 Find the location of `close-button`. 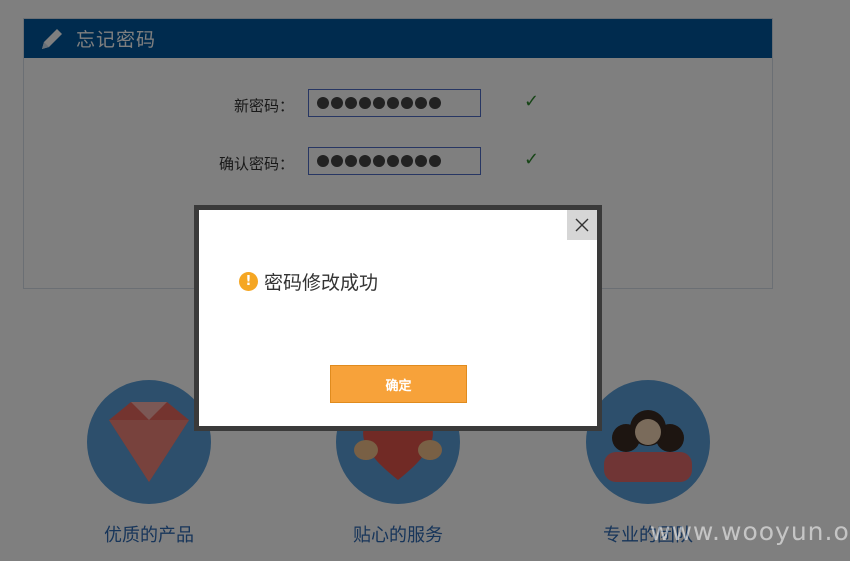

close-button is located at coordinates (582, 225).